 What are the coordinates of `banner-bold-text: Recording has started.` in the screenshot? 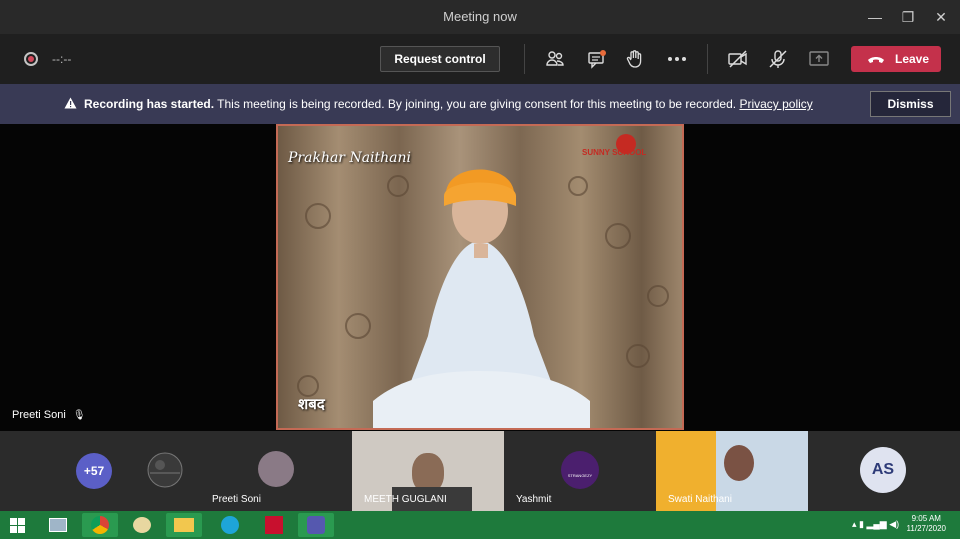 It's located at (149, 104).